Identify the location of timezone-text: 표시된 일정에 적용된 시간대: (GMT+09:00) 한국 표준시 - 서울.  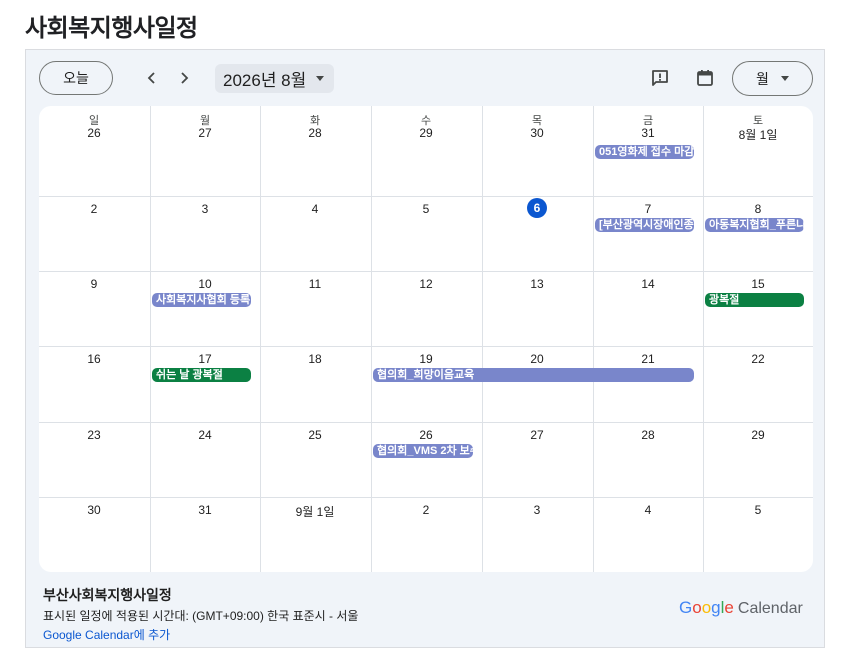
(201, 616).